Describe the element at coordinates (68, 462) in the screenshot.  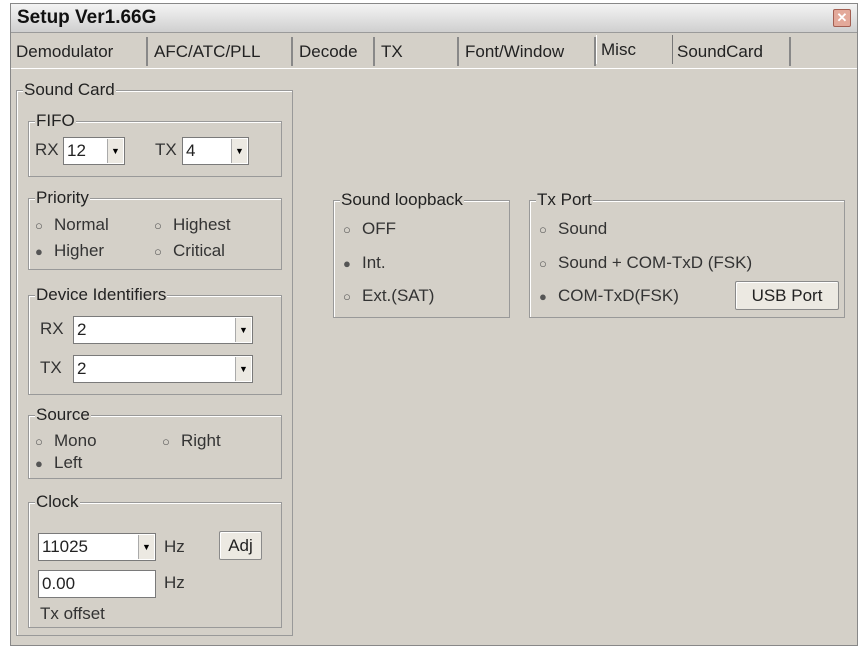
I see `source-left-label: Left` at that location.